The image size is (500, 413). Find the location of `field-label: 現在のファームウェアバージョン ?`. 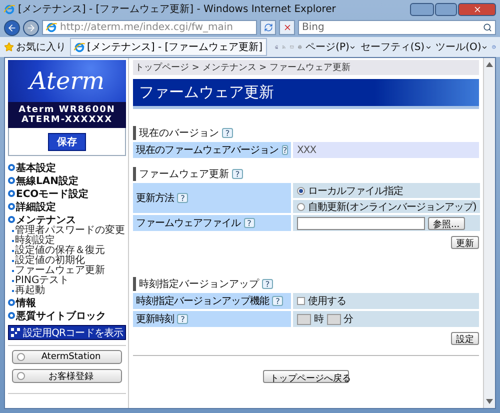

field-label: 現在のファームウェアバージョン ? is located at coordinates (212, 150).